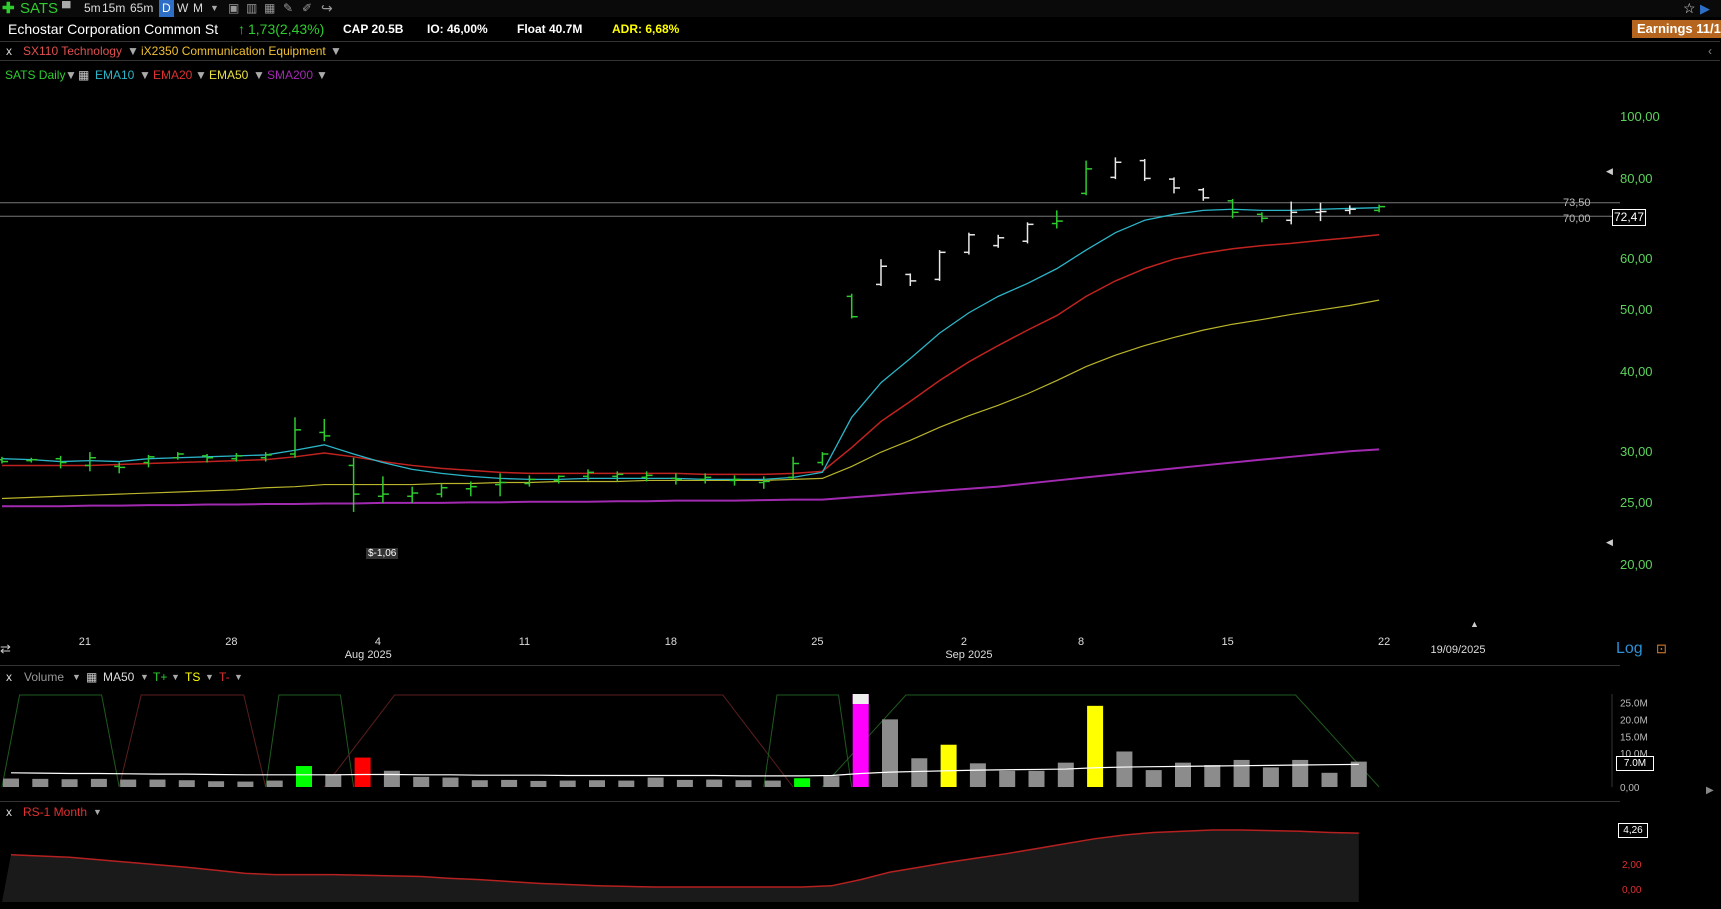 Image resolution: width=1721 pixels, height=909 pixels. I want to click on scroll-up-icon: ◀, so click(1609, 171).